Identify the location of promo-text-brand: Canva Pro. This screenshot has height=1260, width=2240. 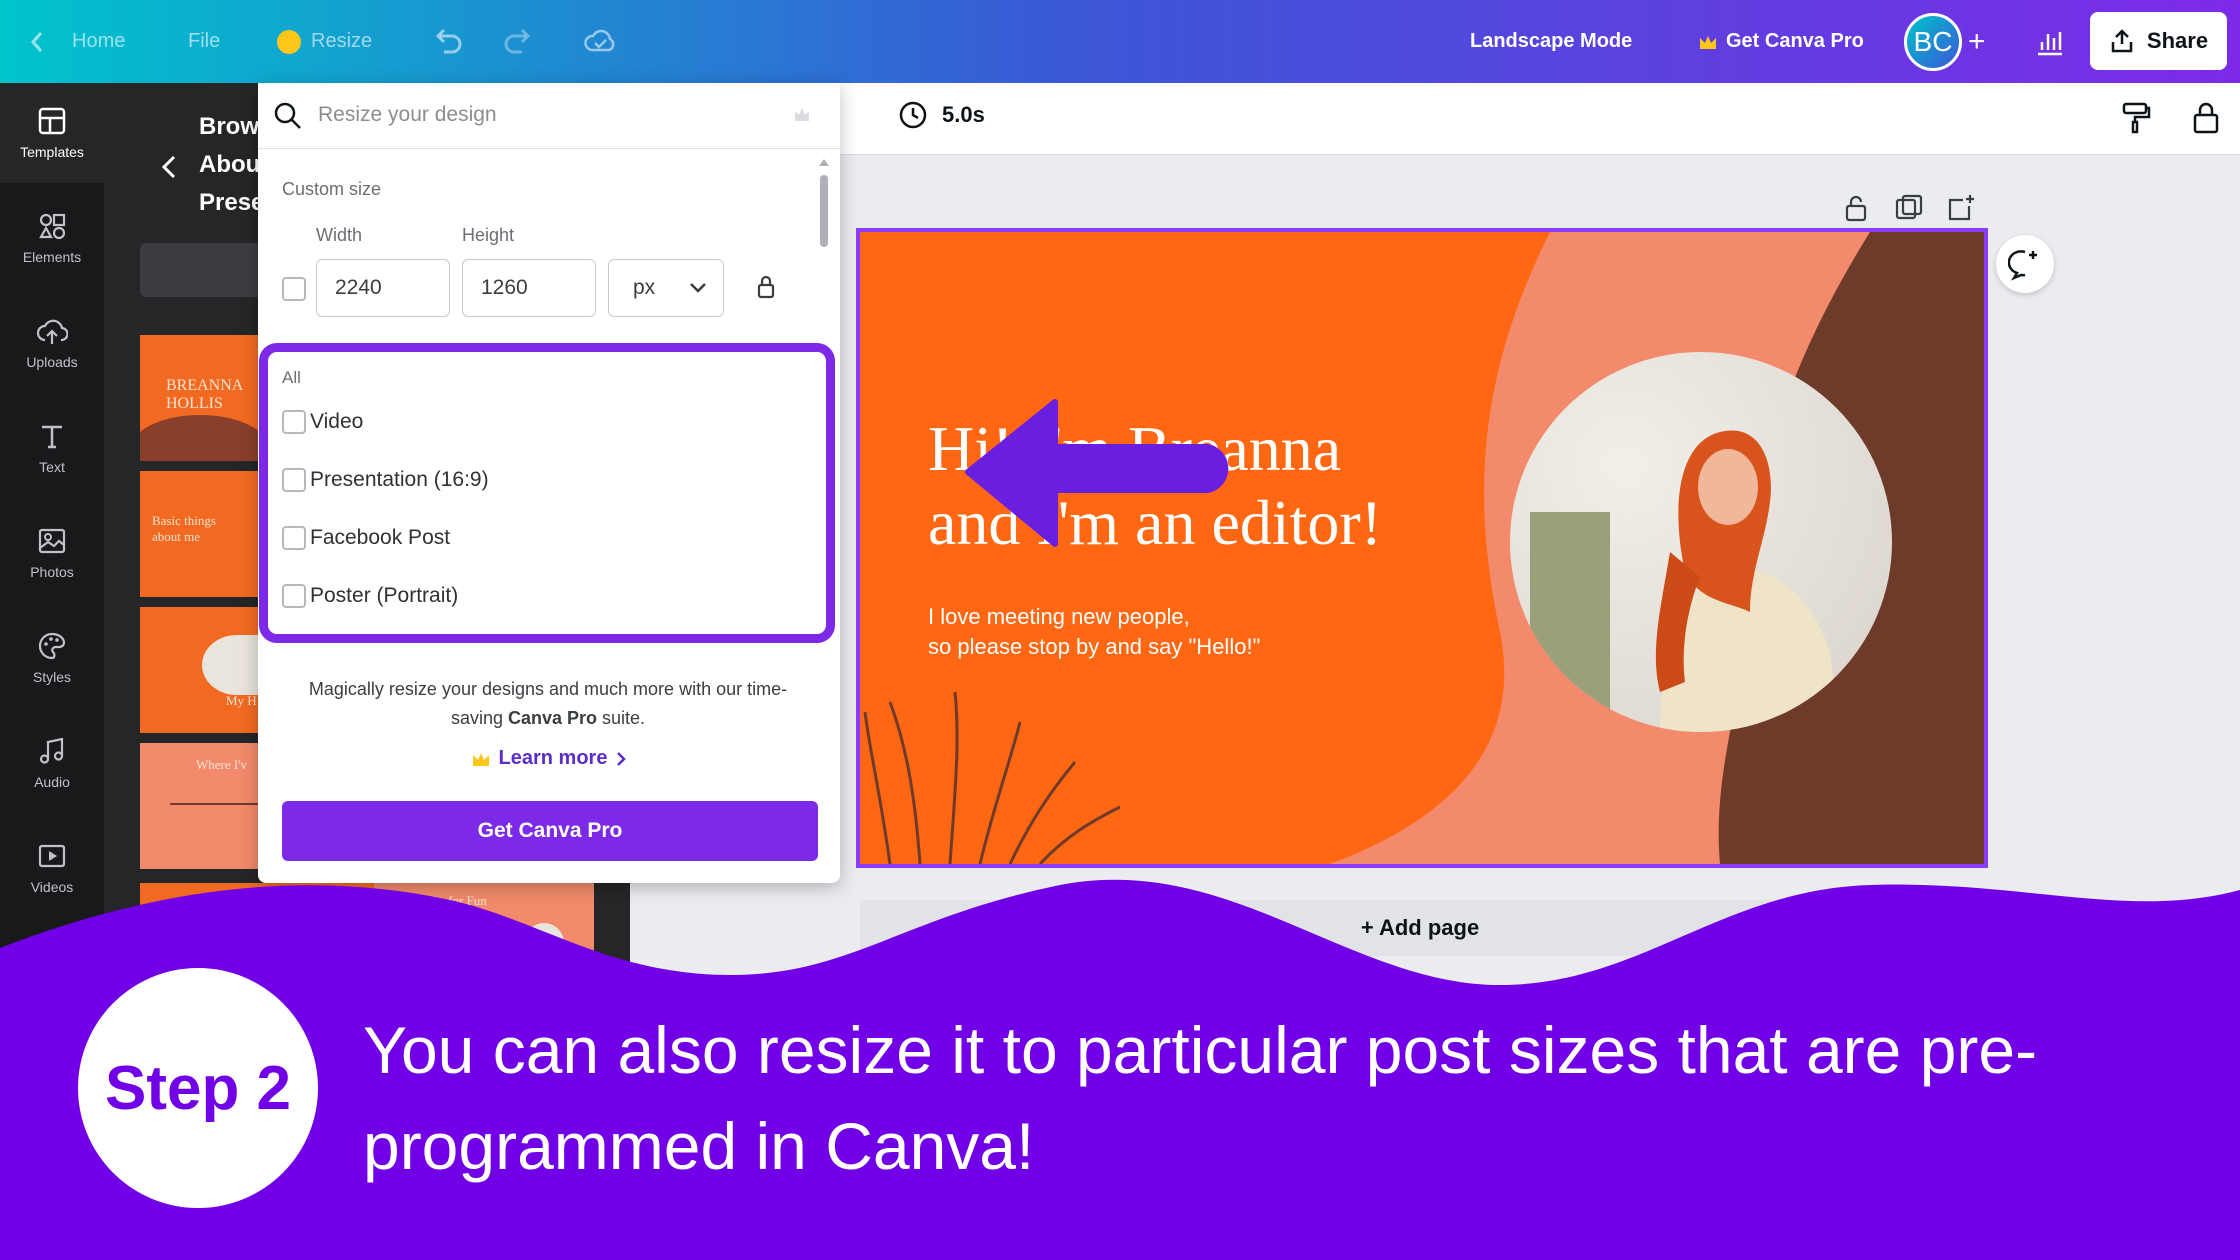
(552, 718).